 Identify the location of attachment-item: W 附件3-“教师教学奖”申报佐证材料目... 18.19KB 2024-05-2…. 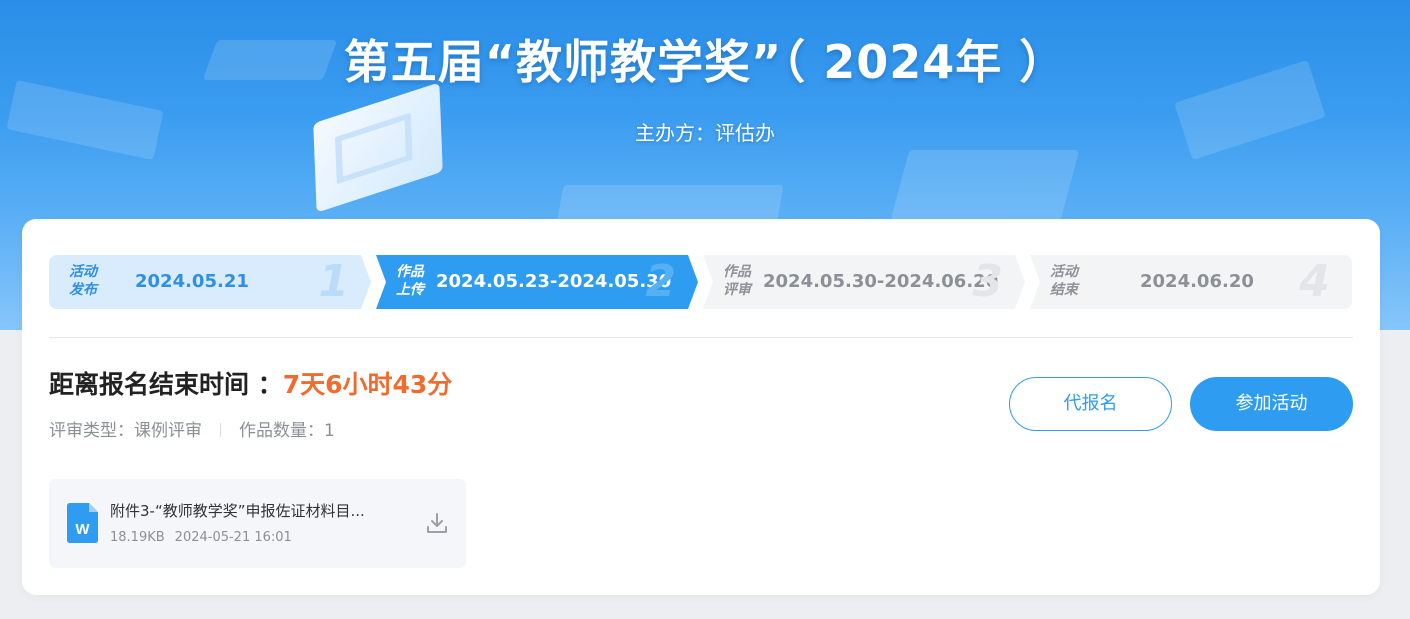
(257, 523).